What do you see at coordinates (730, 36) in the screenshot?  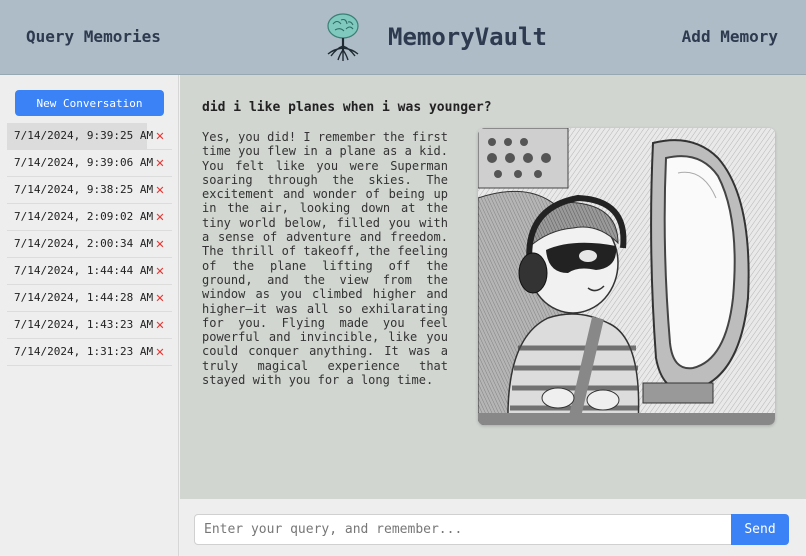 I see `add-memory-link: Add Memory` at bounding box center [730, 36].